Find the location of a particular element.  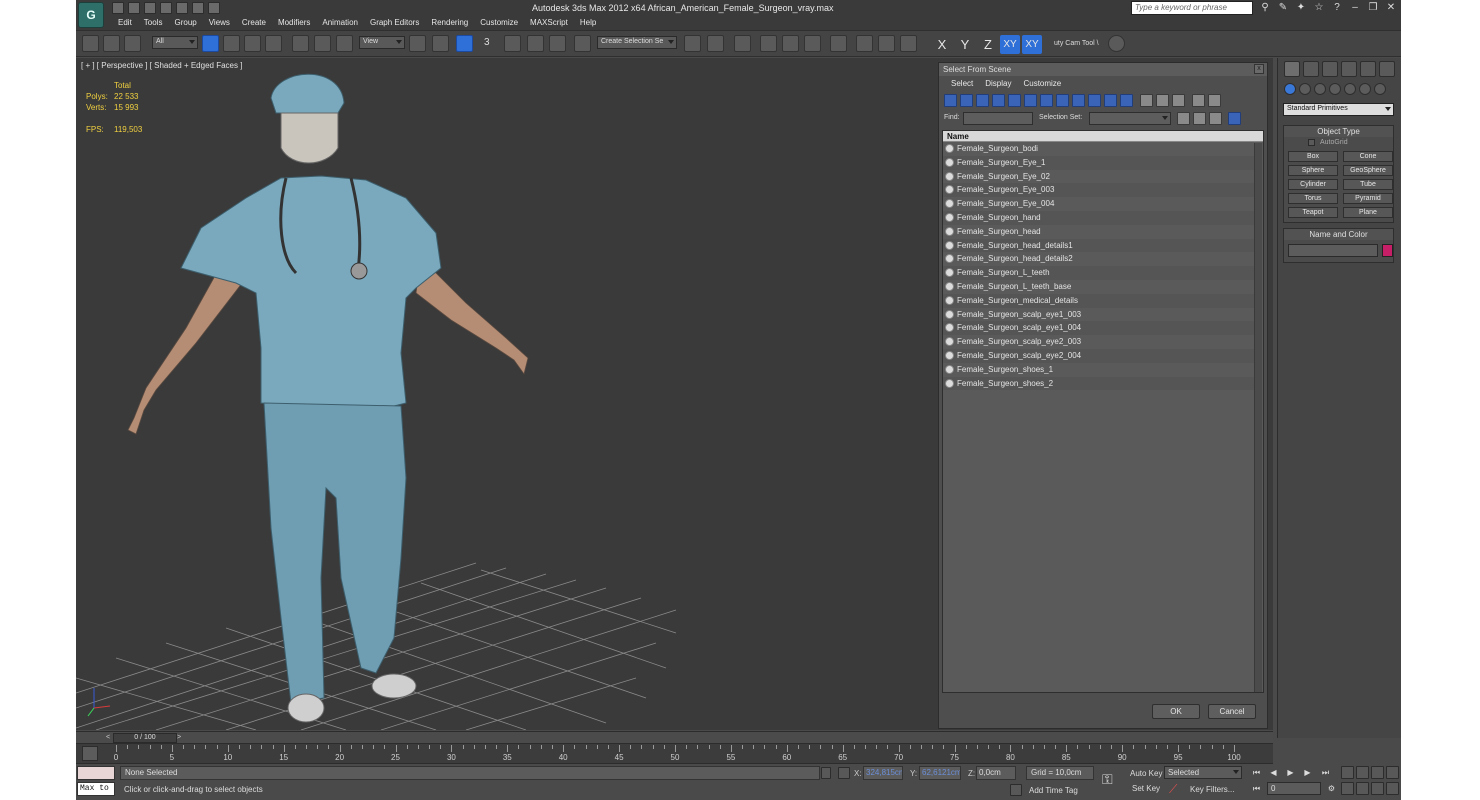

time-tag-icon is located at coordinates (1016, 790).